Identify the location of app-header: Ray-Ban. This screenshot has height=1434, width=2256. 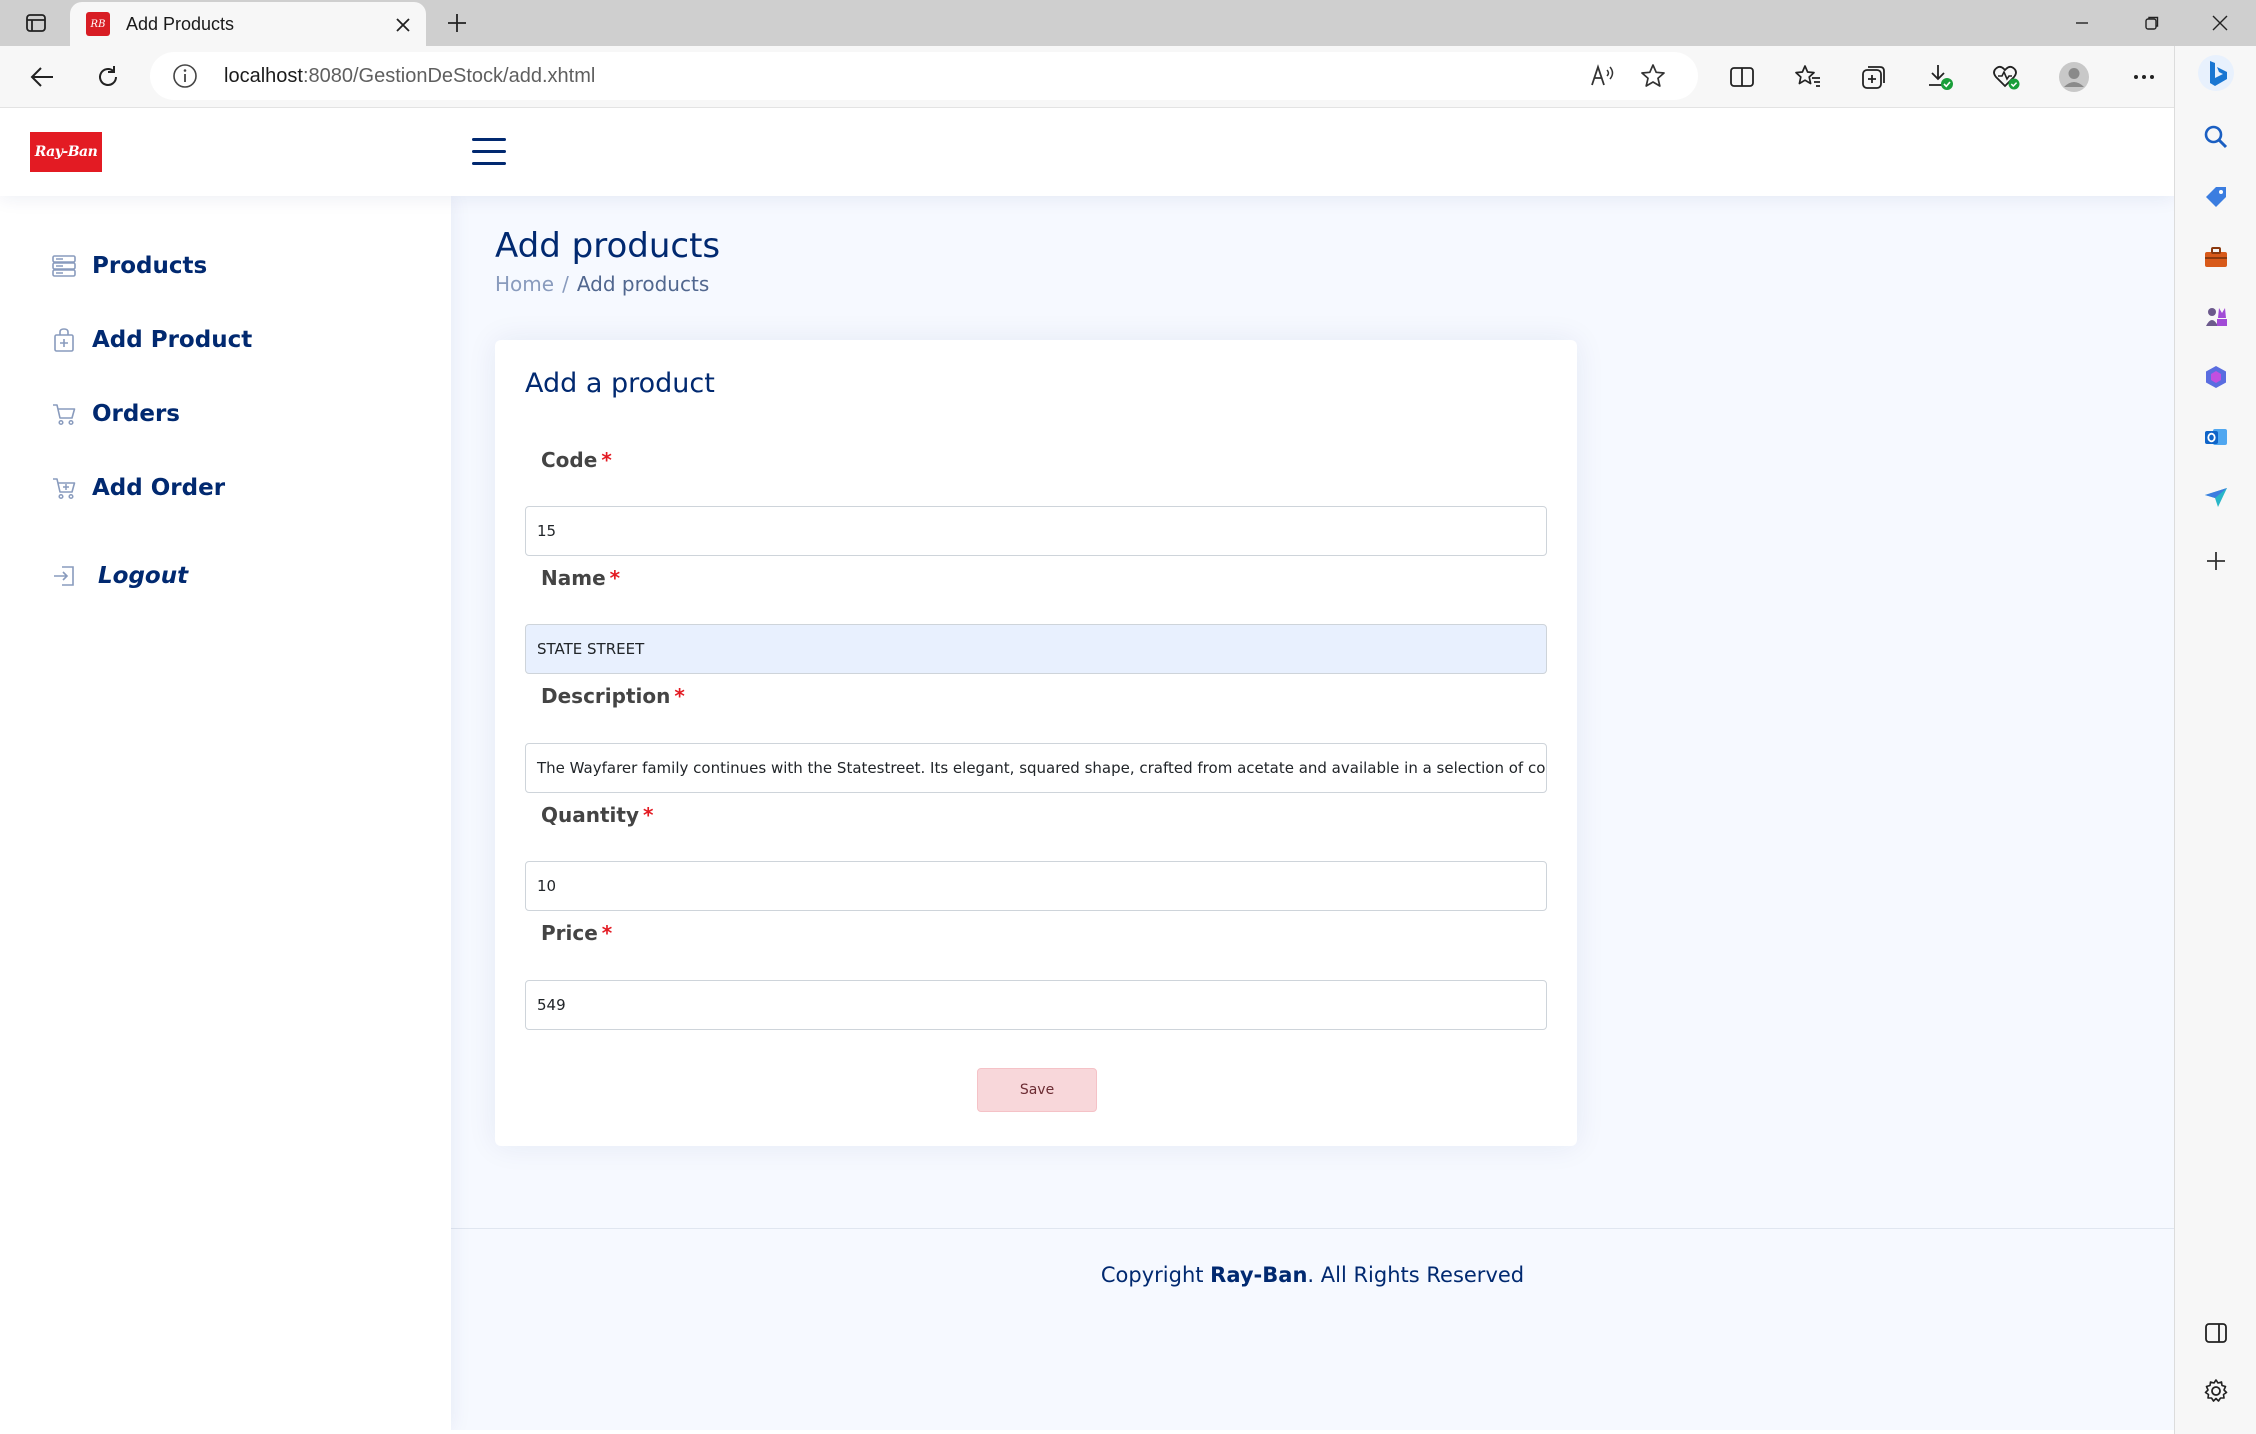
(1087, 152).